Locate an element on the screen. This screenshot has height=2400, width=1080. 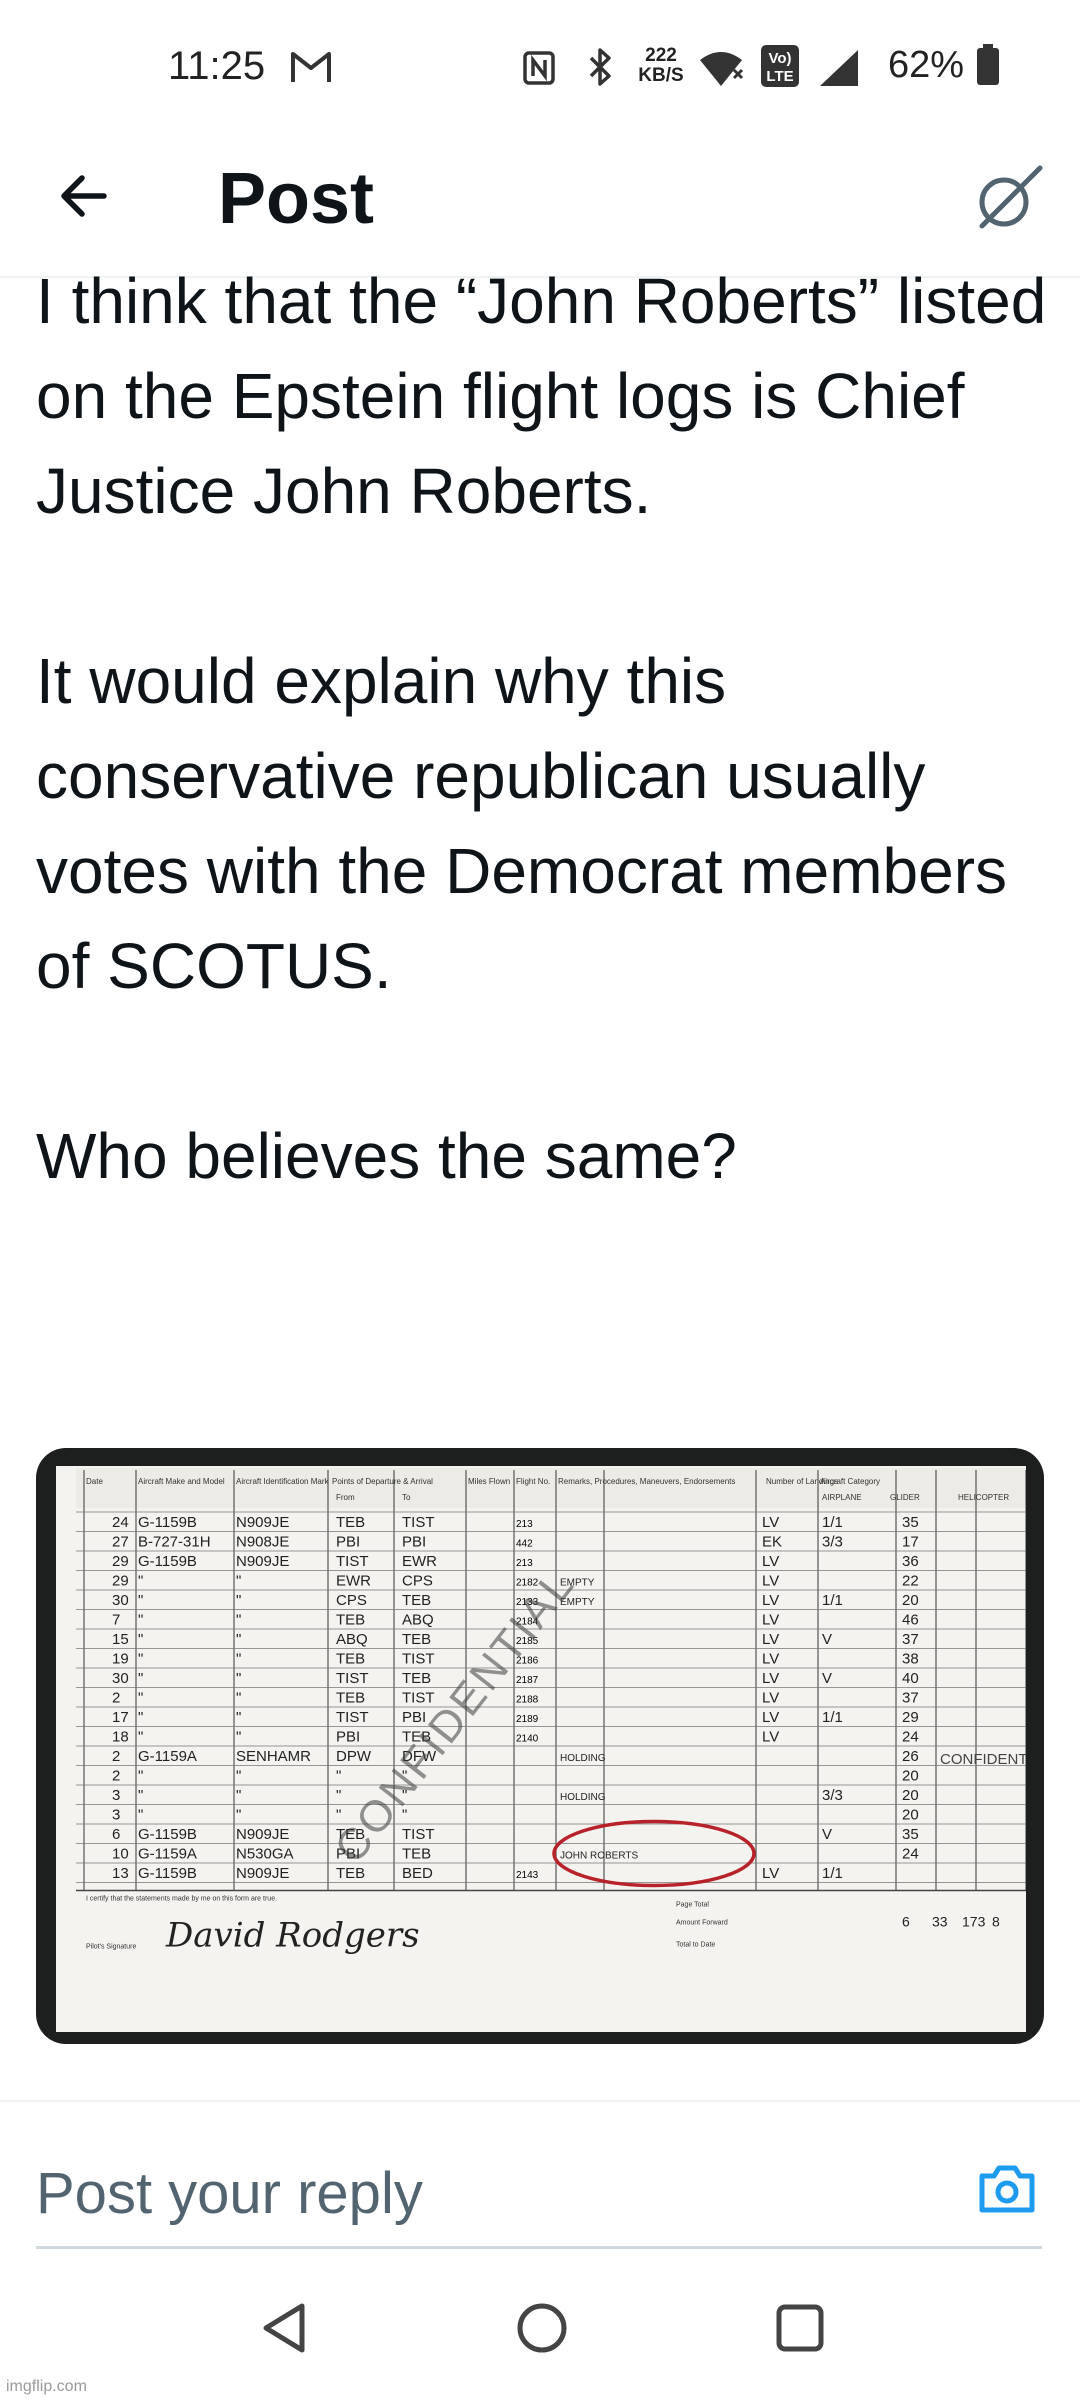
signal-icon is located at coordinates (839, 68).